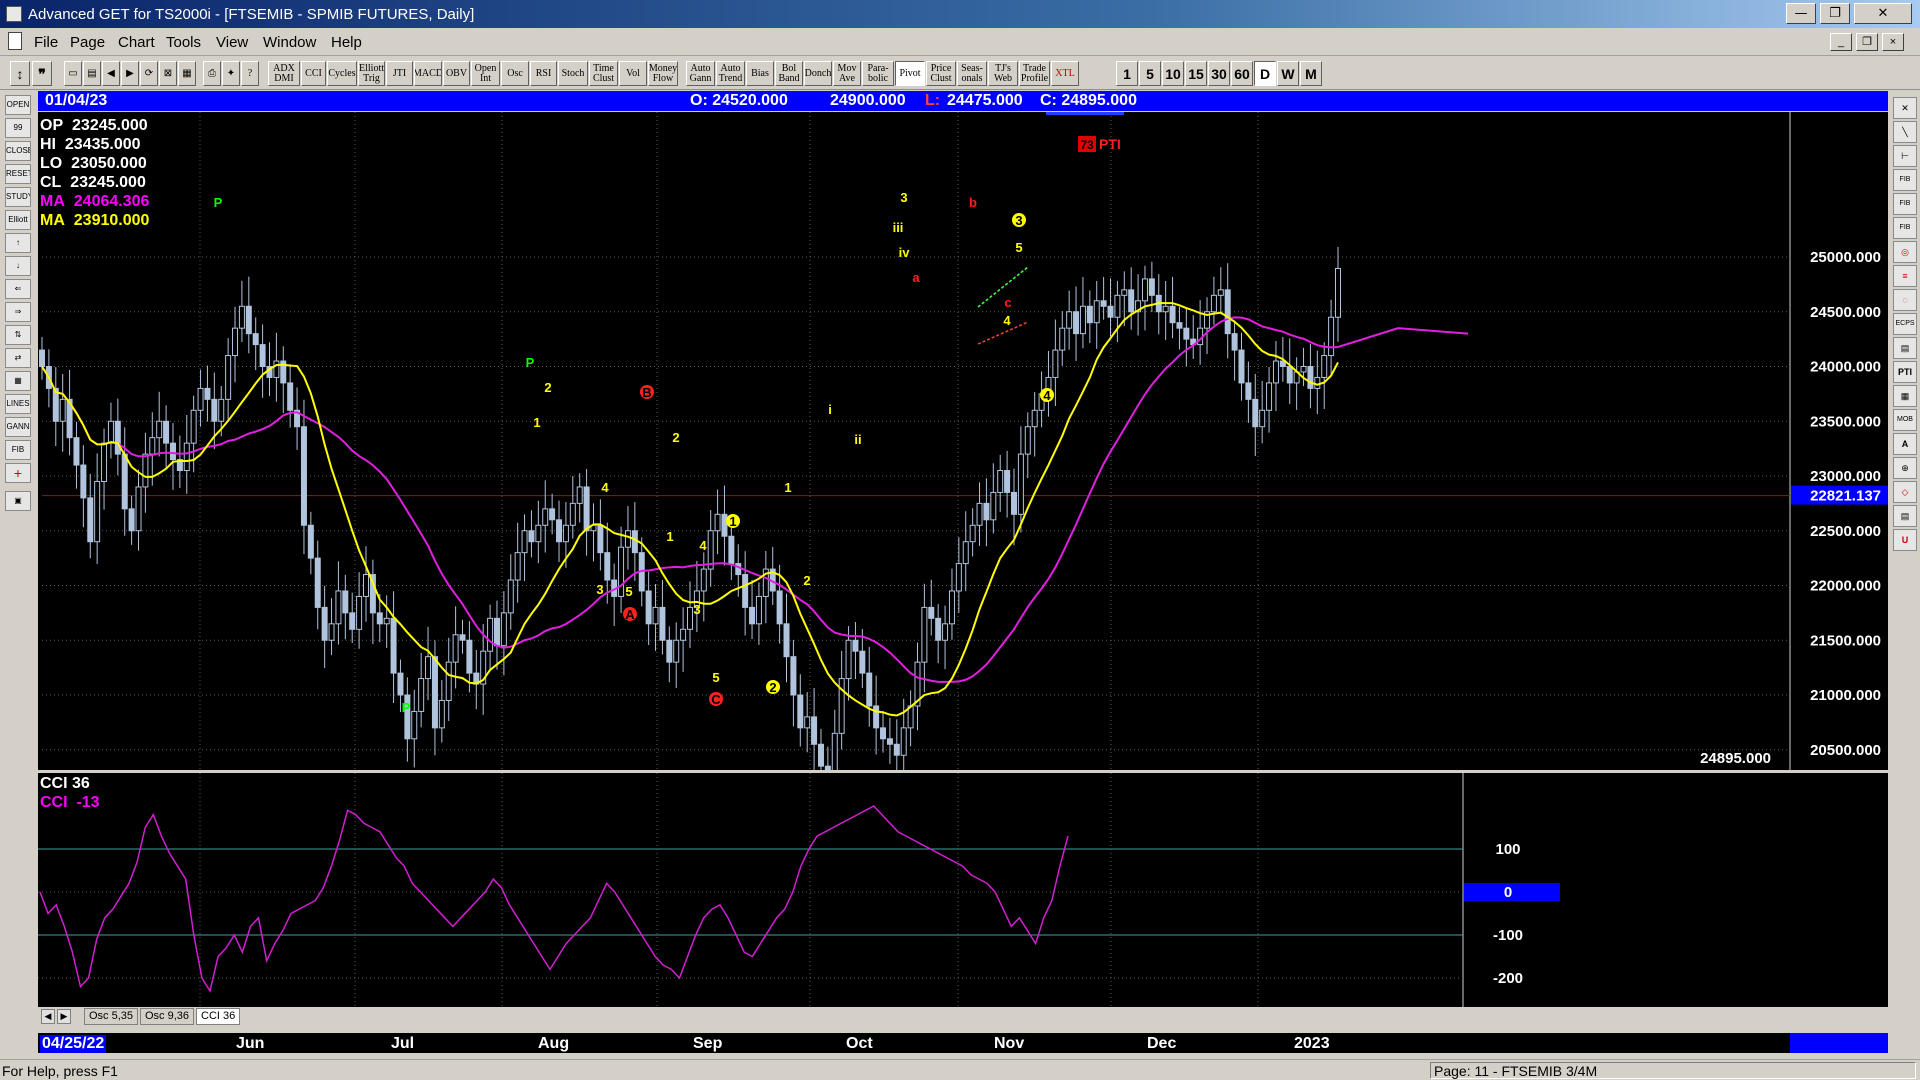 The width and height of the screenshot is (1920, 1080). What do you see at coordinates (1173, 73) in the screenshot?
I see `interval-10: 10` at bounding box center [1173, 73].